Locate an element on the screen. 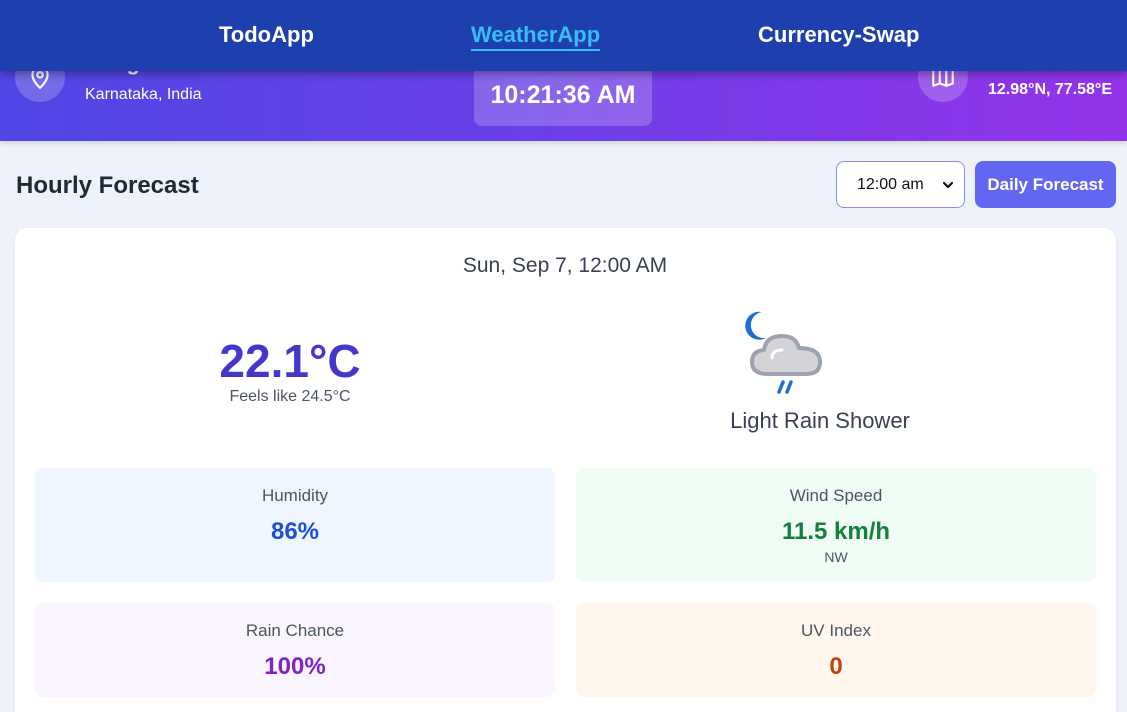 Image resolution: width=1127 pixels, height=712 pixels. current-time: 10:21:36 AM is located at coordinates (563, 95).